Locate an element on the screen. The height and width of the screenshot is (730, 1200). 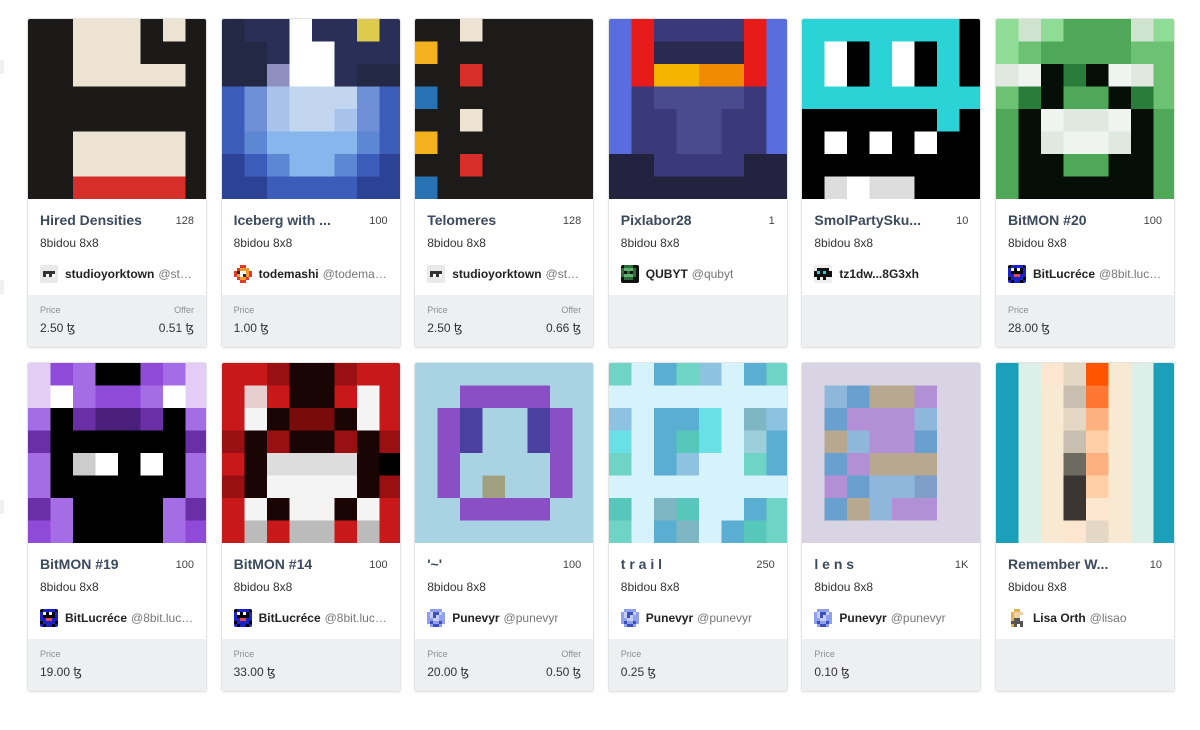
edition-count: 1K is located at coordinates (961, 565).